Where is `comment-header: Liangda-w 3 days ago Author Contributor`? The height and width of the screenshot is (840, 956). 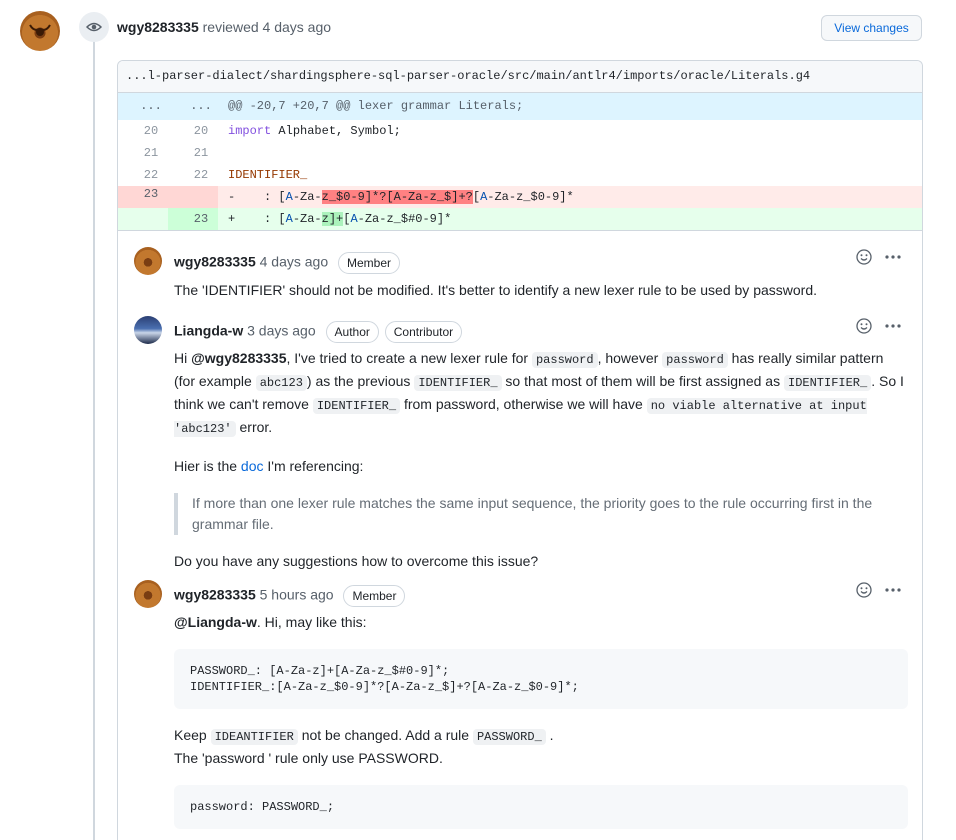
comment-header: Liangda-w 3 days ago Author Contributor is located at coordinates (318, 332).